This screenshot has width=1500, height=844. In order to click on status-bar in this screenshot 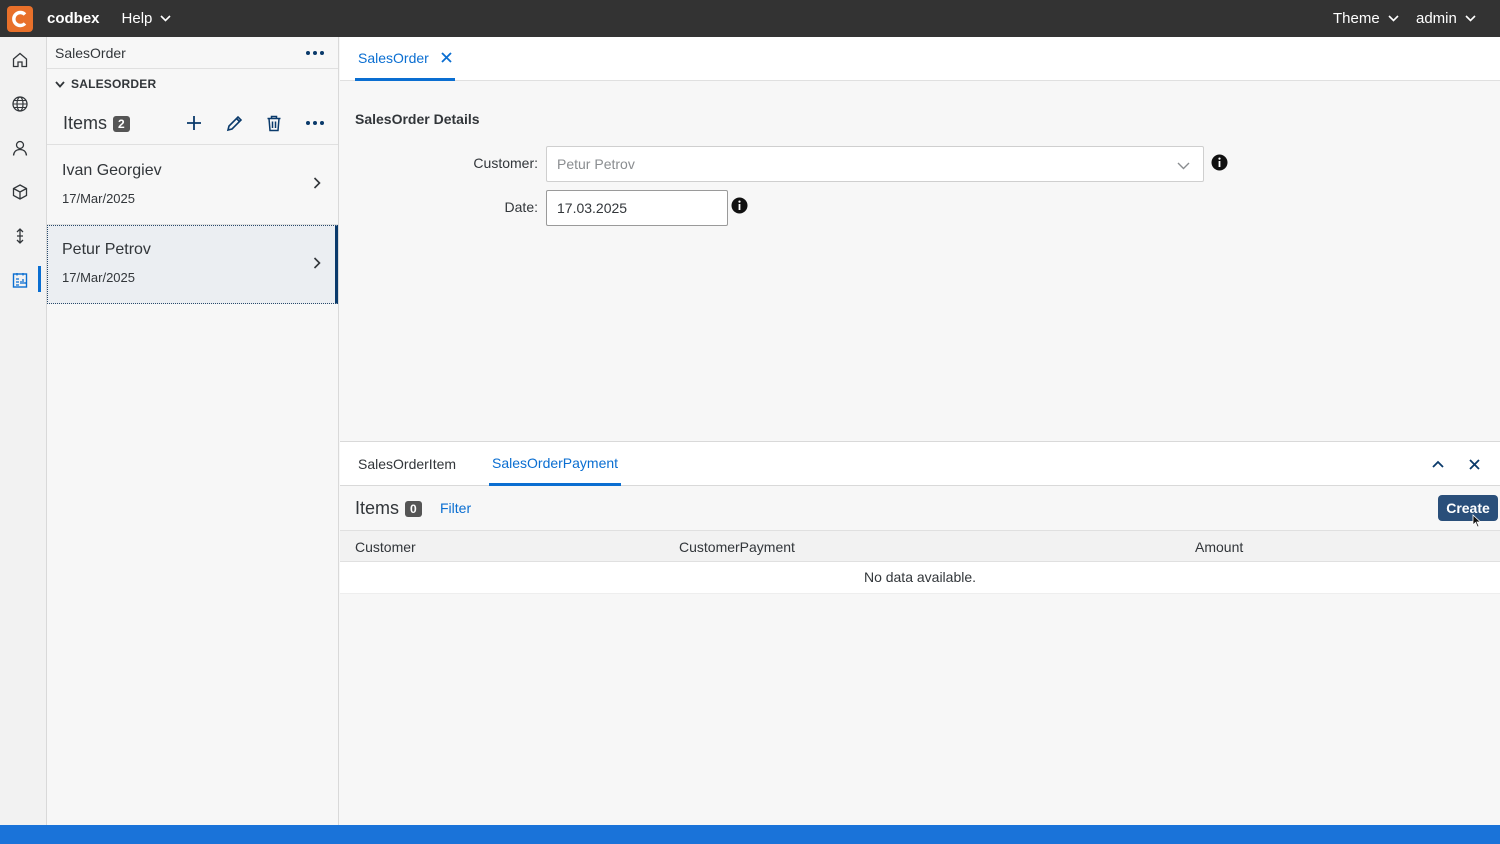, I will do `click(750, 834)`.